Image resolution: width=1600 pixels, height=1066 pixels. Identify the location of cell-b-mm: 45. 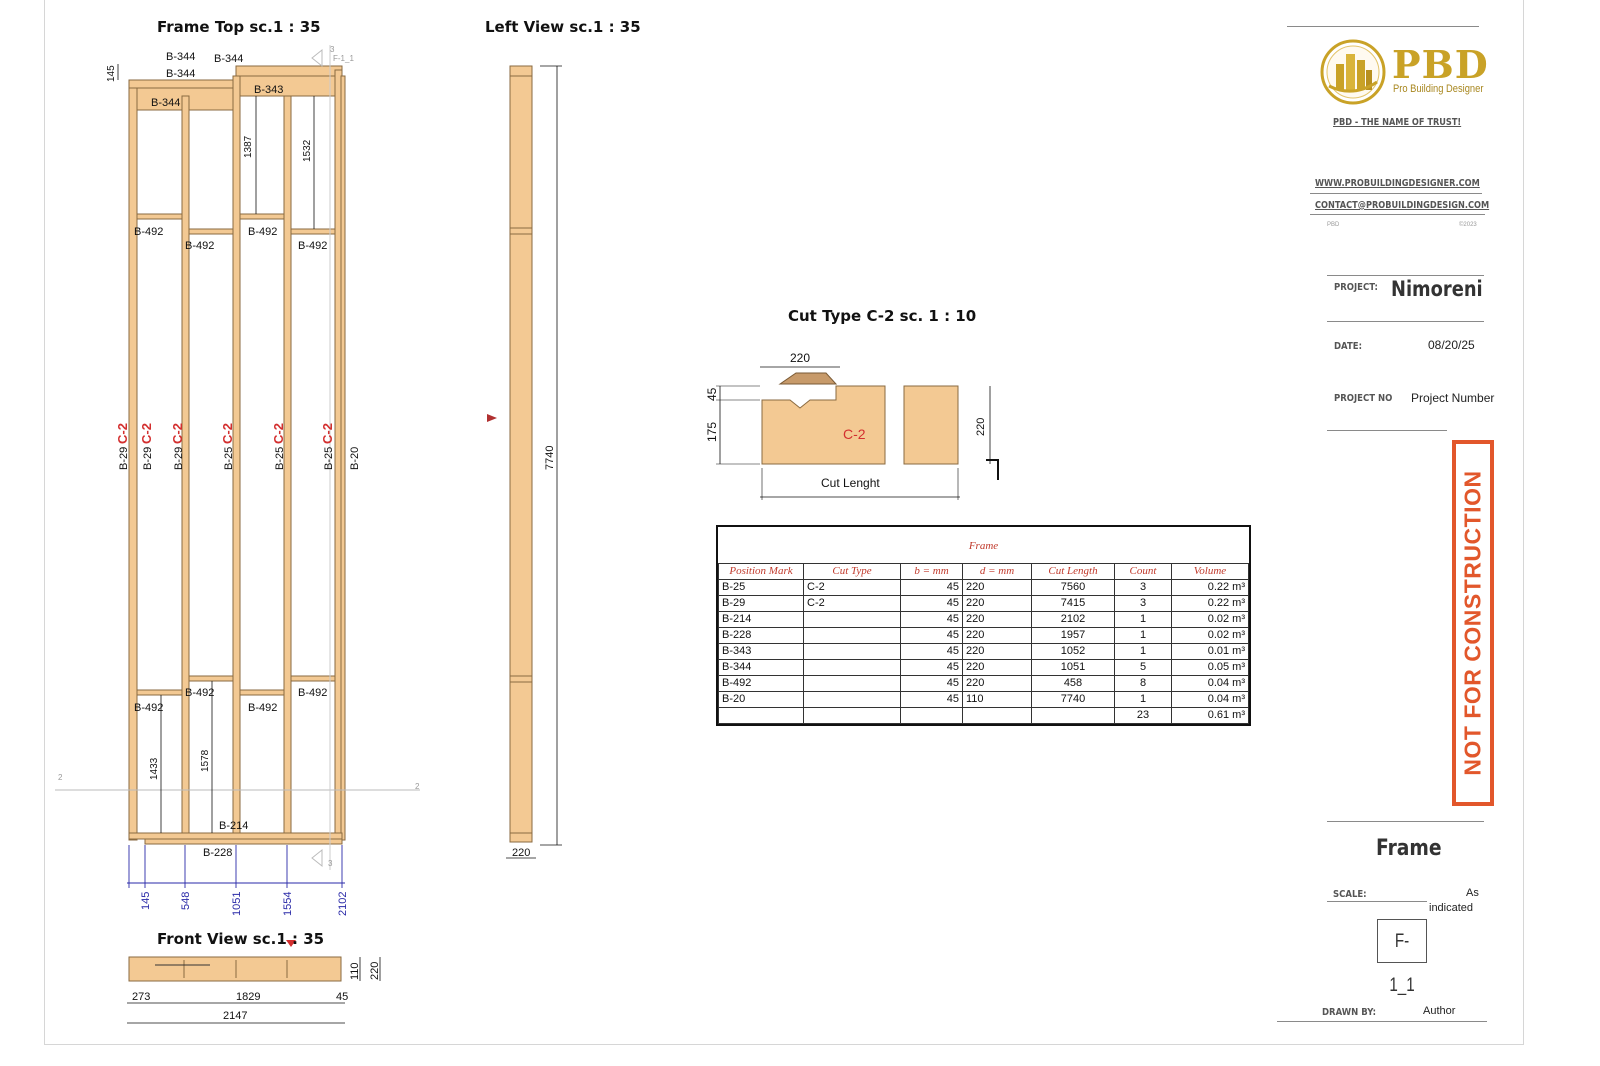
(931, 651).